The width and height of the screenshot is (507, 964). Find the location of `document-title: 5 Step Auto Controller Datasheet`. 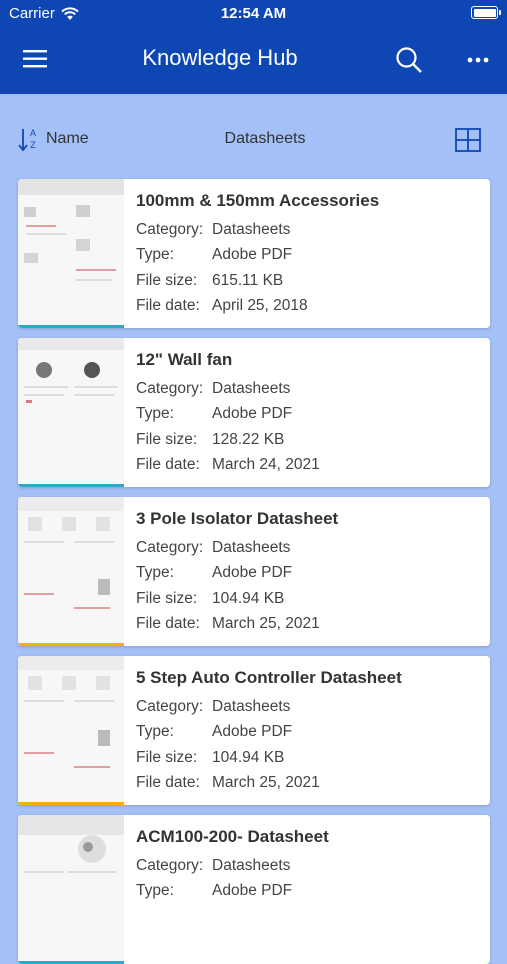

document-title: 5 Step Auto Controller Datasheet is located at coordinates (269, 677).